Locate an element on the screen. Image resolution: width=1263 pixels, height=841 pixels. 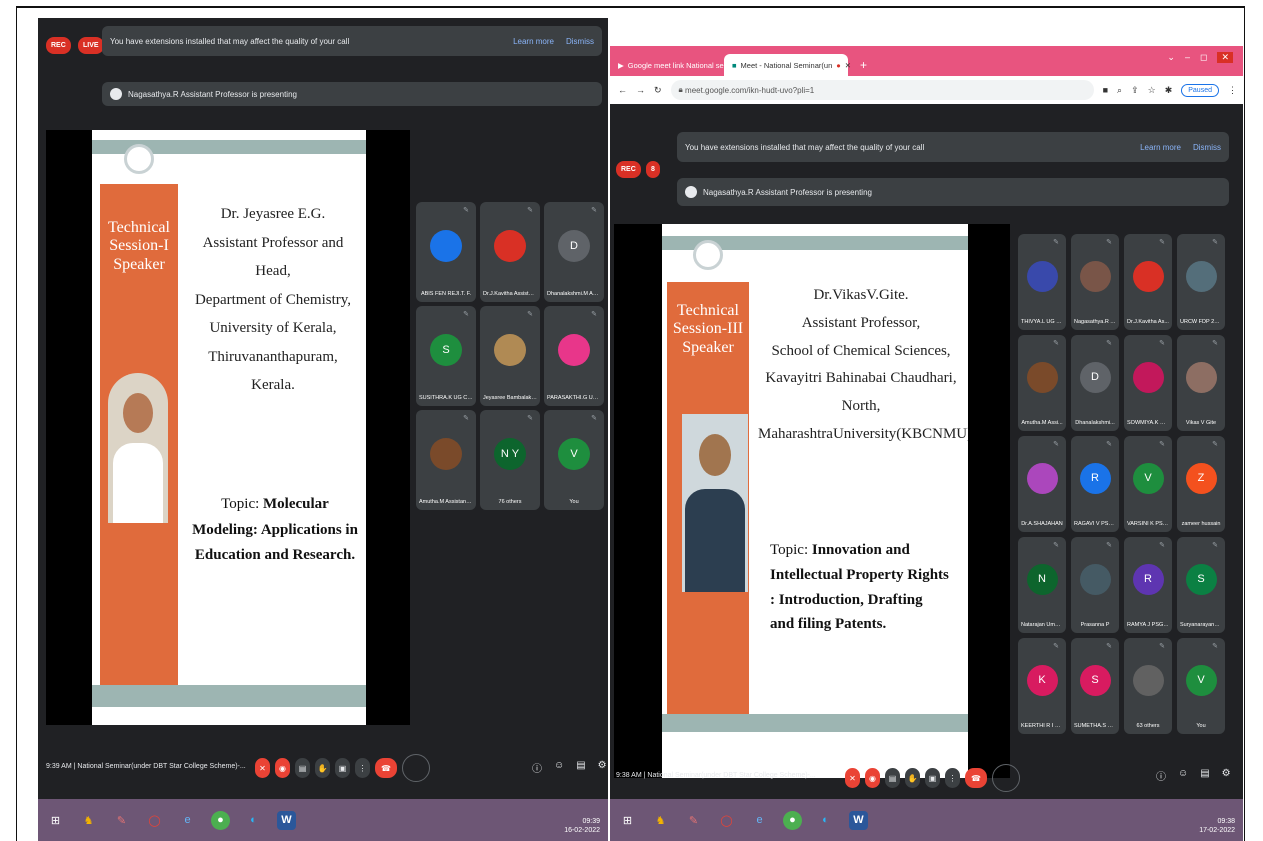
tab-meet: ■ Meet - National Seminar(un ● ✕ is located at coordinates (787, 65).